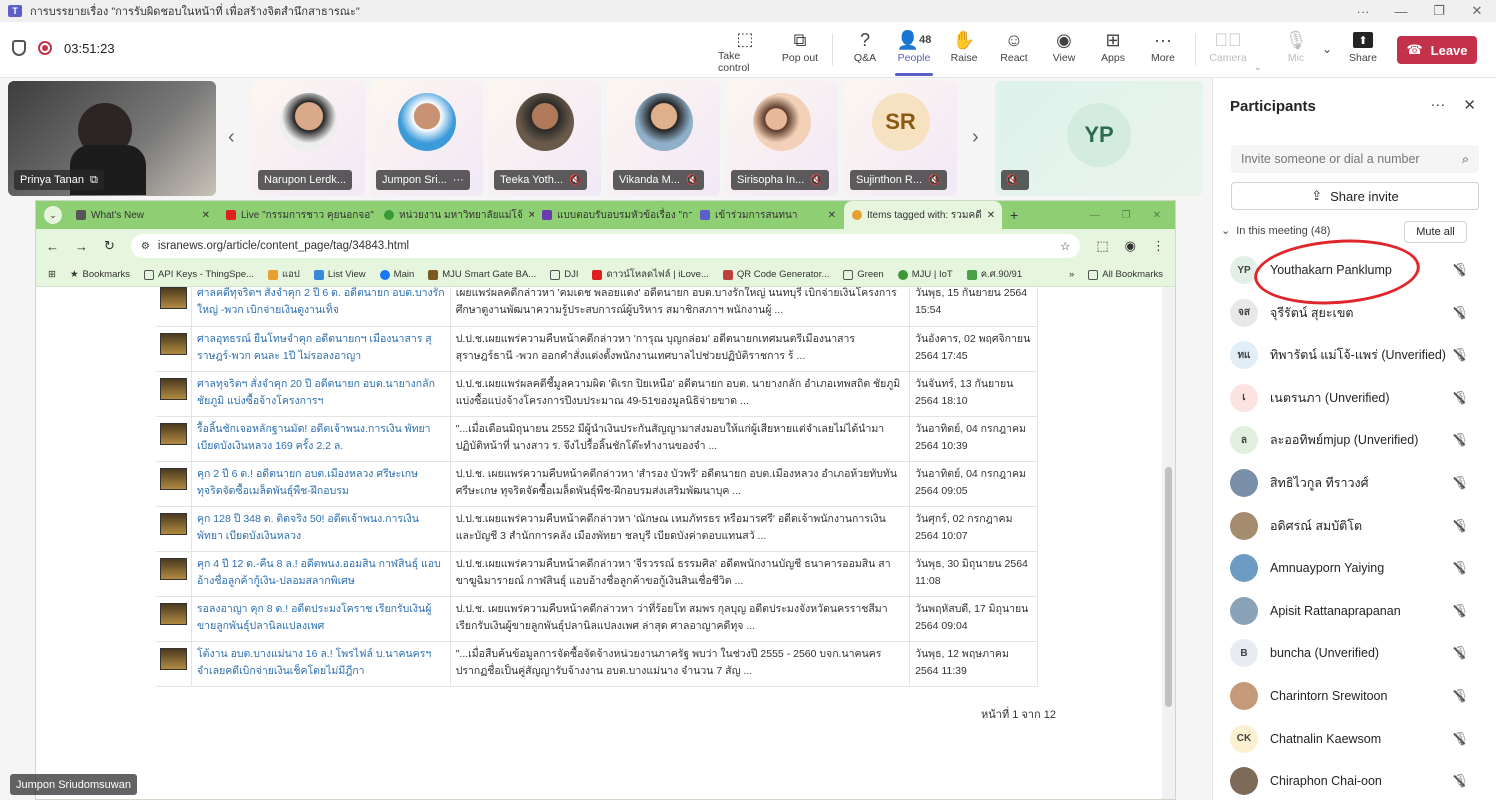 The height and width of the screenshot is (800, 1496). What do you see at coordinates (112, 138) in the screenshot?
I see `video-tile-presenter: Prinya Tanan ⧉` at bounding box center [112, 138].